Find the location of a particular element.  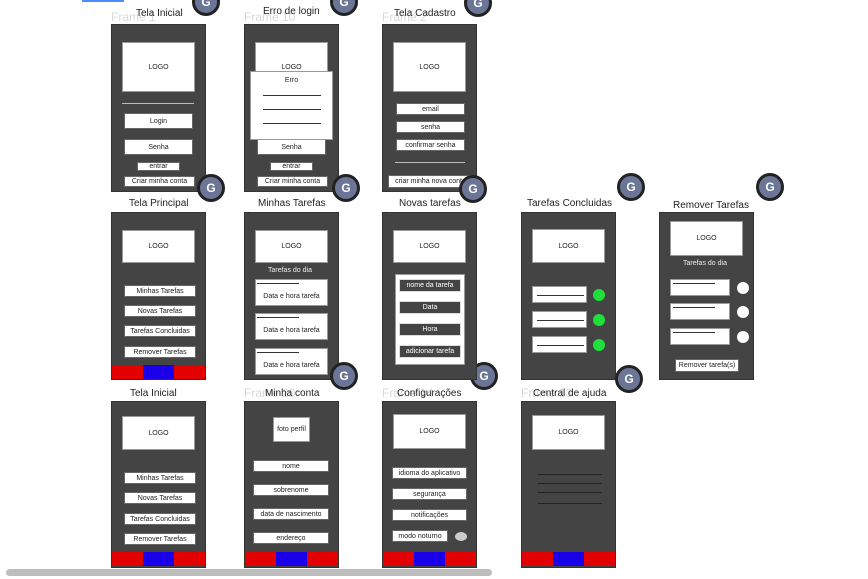

screen-remover-tarefas: LOGO Tarefas do dia Remover tarefa(s) is located at coordinates (706, 296).